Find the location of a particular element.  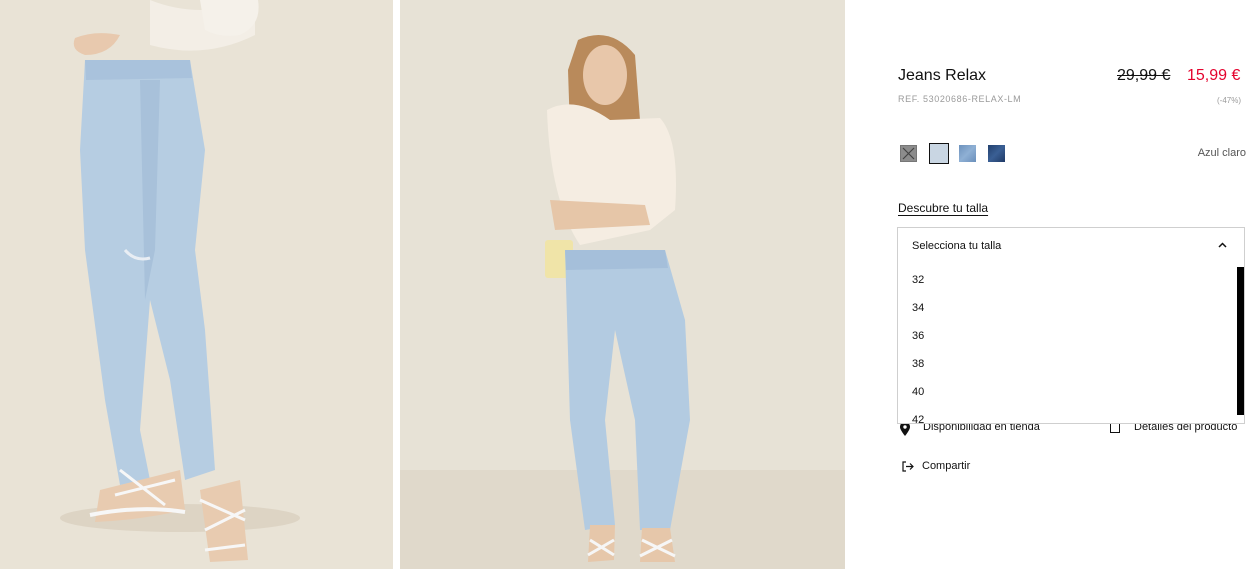

share-label: Compartir is located at coordinates (946, 466).